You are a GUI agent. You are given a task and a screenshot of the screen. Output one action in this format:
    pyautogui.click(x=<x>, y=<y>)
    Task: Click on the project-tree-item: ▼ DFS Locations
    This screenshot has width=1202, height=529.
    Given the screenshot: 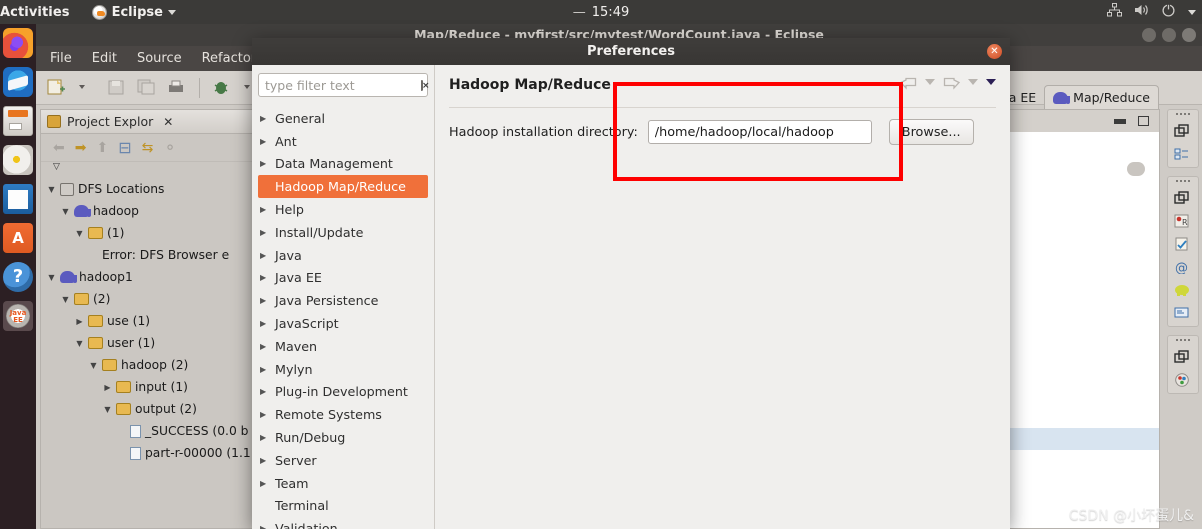 What is the action you would take?
    pyautogui.click(x=154, y=189)
    